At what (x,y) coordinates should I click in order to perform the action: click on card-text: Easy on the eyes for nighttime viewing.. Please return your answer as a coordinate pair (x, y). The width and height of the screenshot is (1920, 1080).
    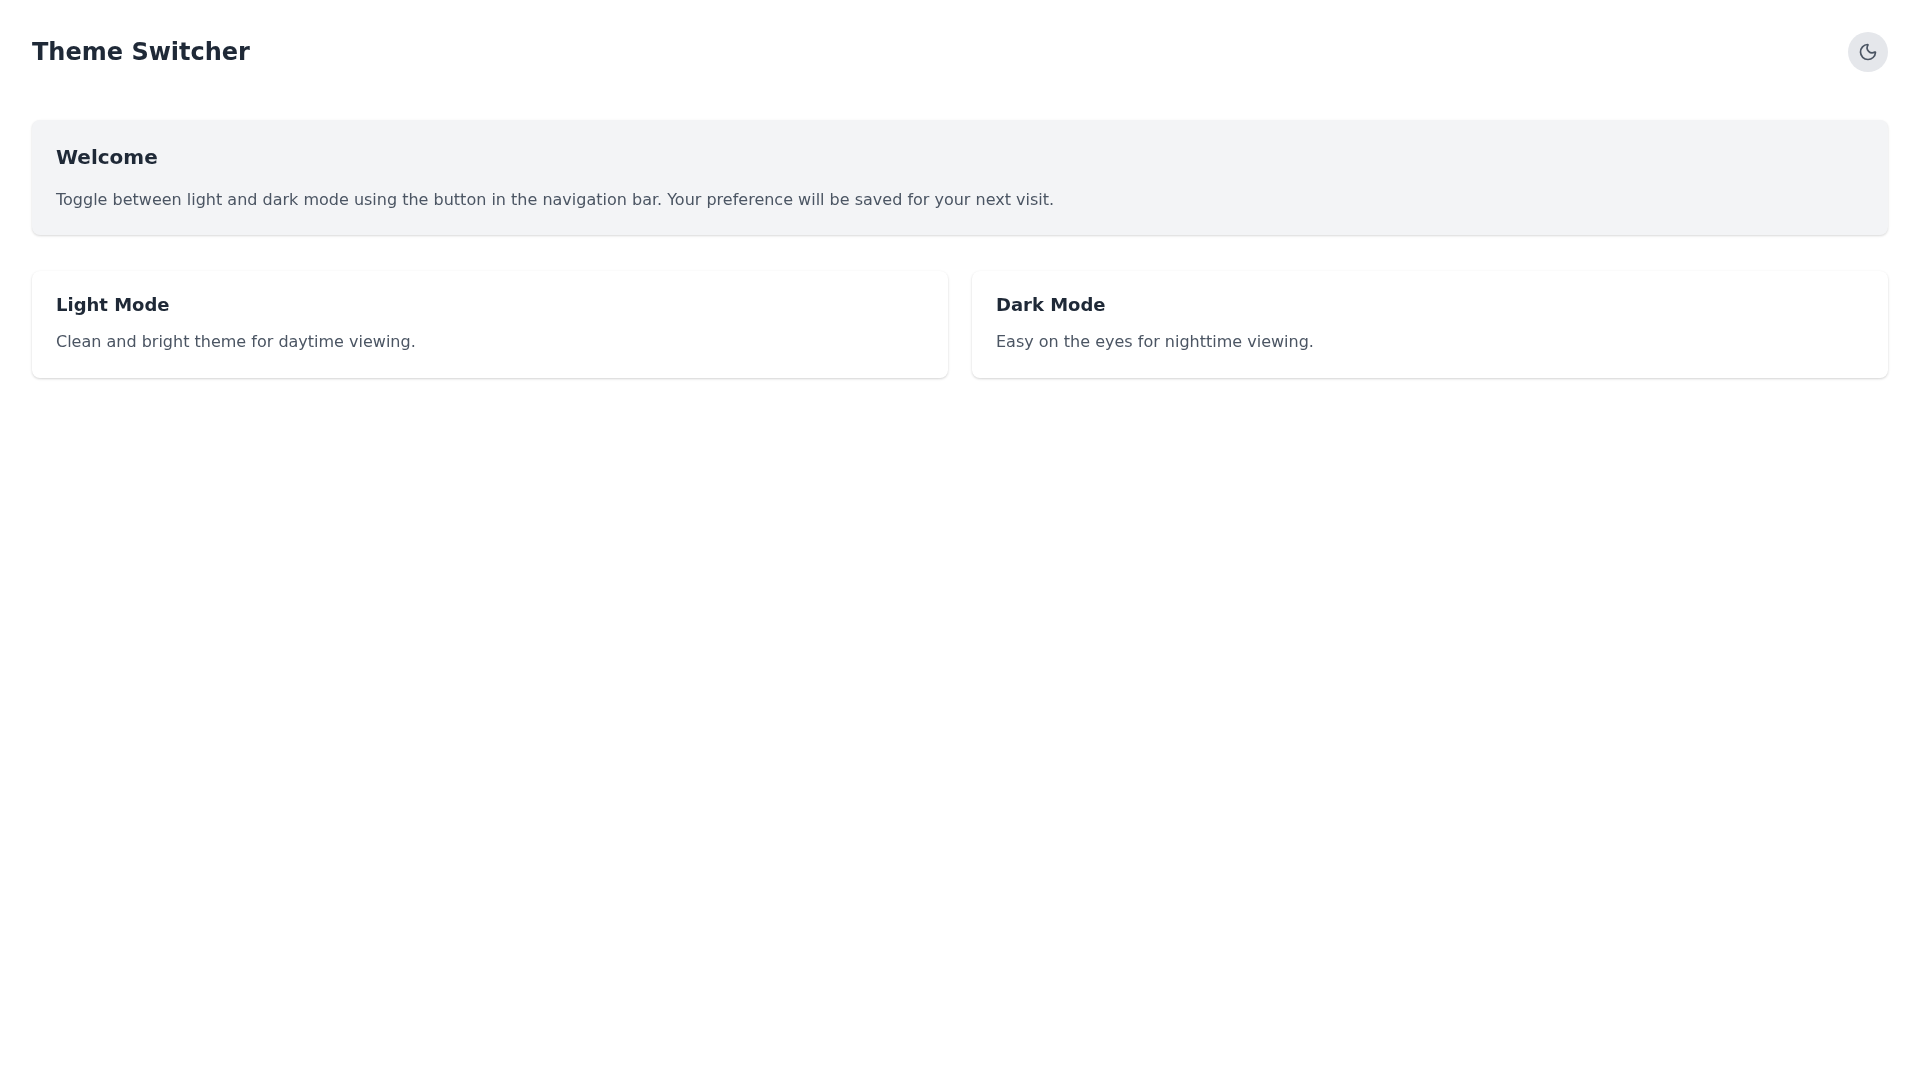
    Looking at the image, I should click on (1155, 342).